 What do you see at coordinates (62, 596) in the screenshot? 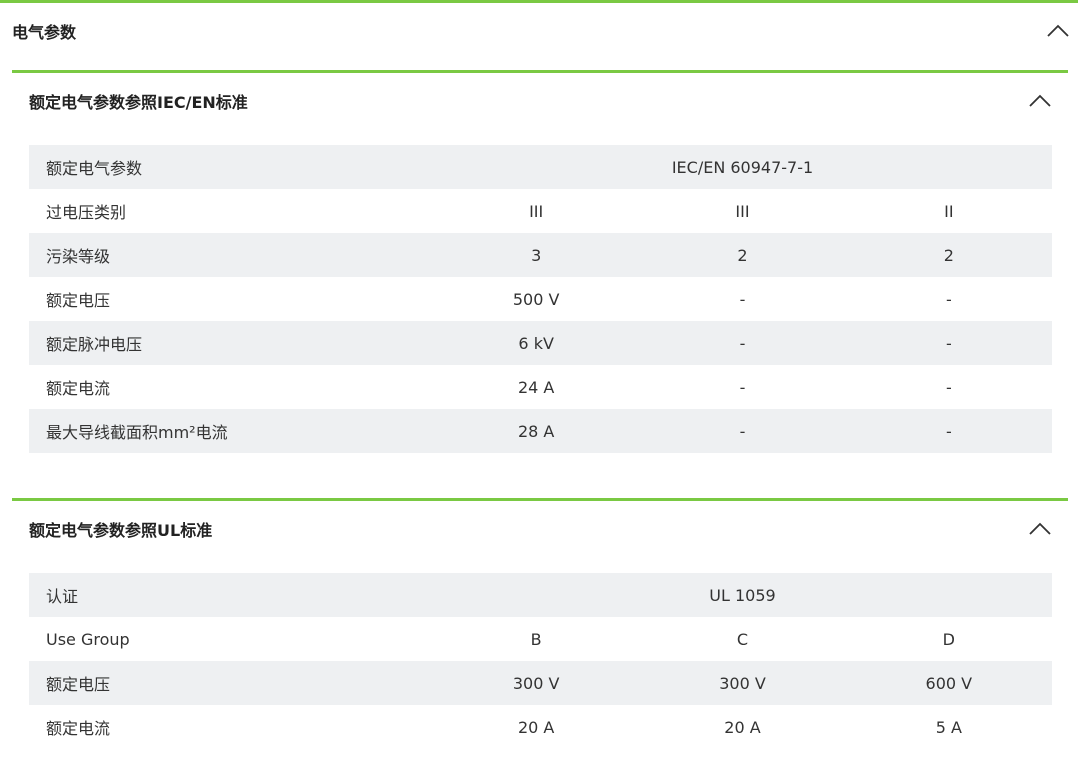
I see `param-label: 认证` at bounding box center [62, 596].